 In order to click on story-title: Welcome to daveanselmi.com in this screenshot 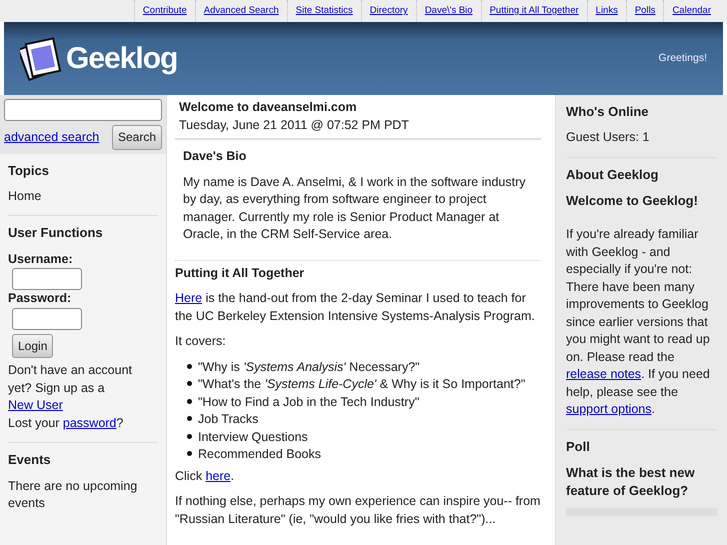, I will do `click(268, 107)`.